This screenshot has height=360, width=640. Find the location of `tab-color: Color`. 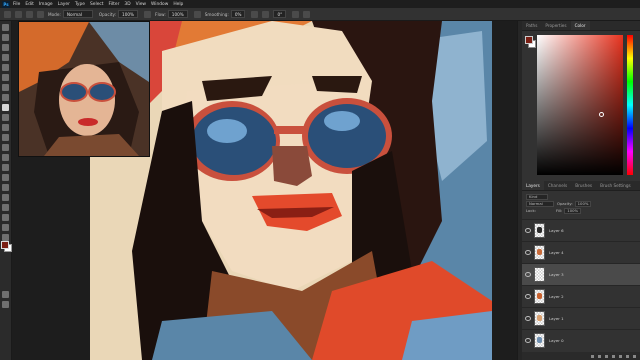

tab-color: Color is located at coordinates (580, 25).